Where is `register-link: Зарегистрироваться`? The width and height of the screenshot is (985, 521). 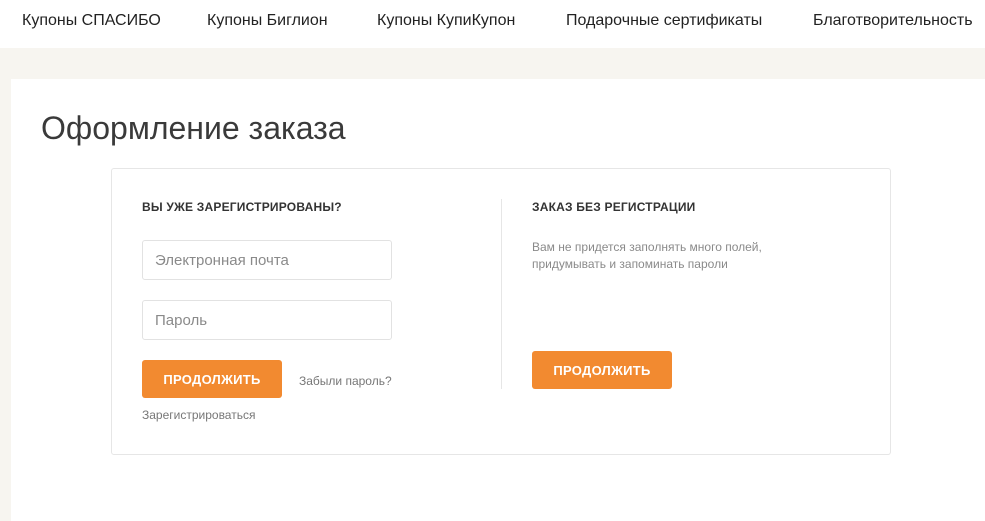
register-link: Зарегистрироваться is located at coordinates (198, 415).